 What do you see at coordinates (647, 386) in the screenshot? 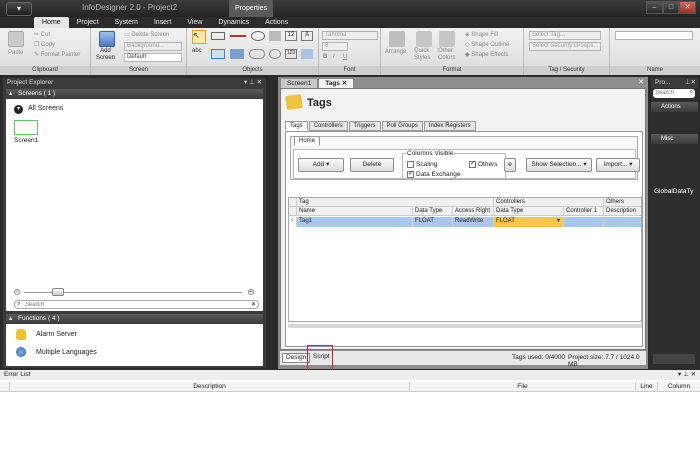
I see `column-header-line: Line` at bounding box center [647, 386].